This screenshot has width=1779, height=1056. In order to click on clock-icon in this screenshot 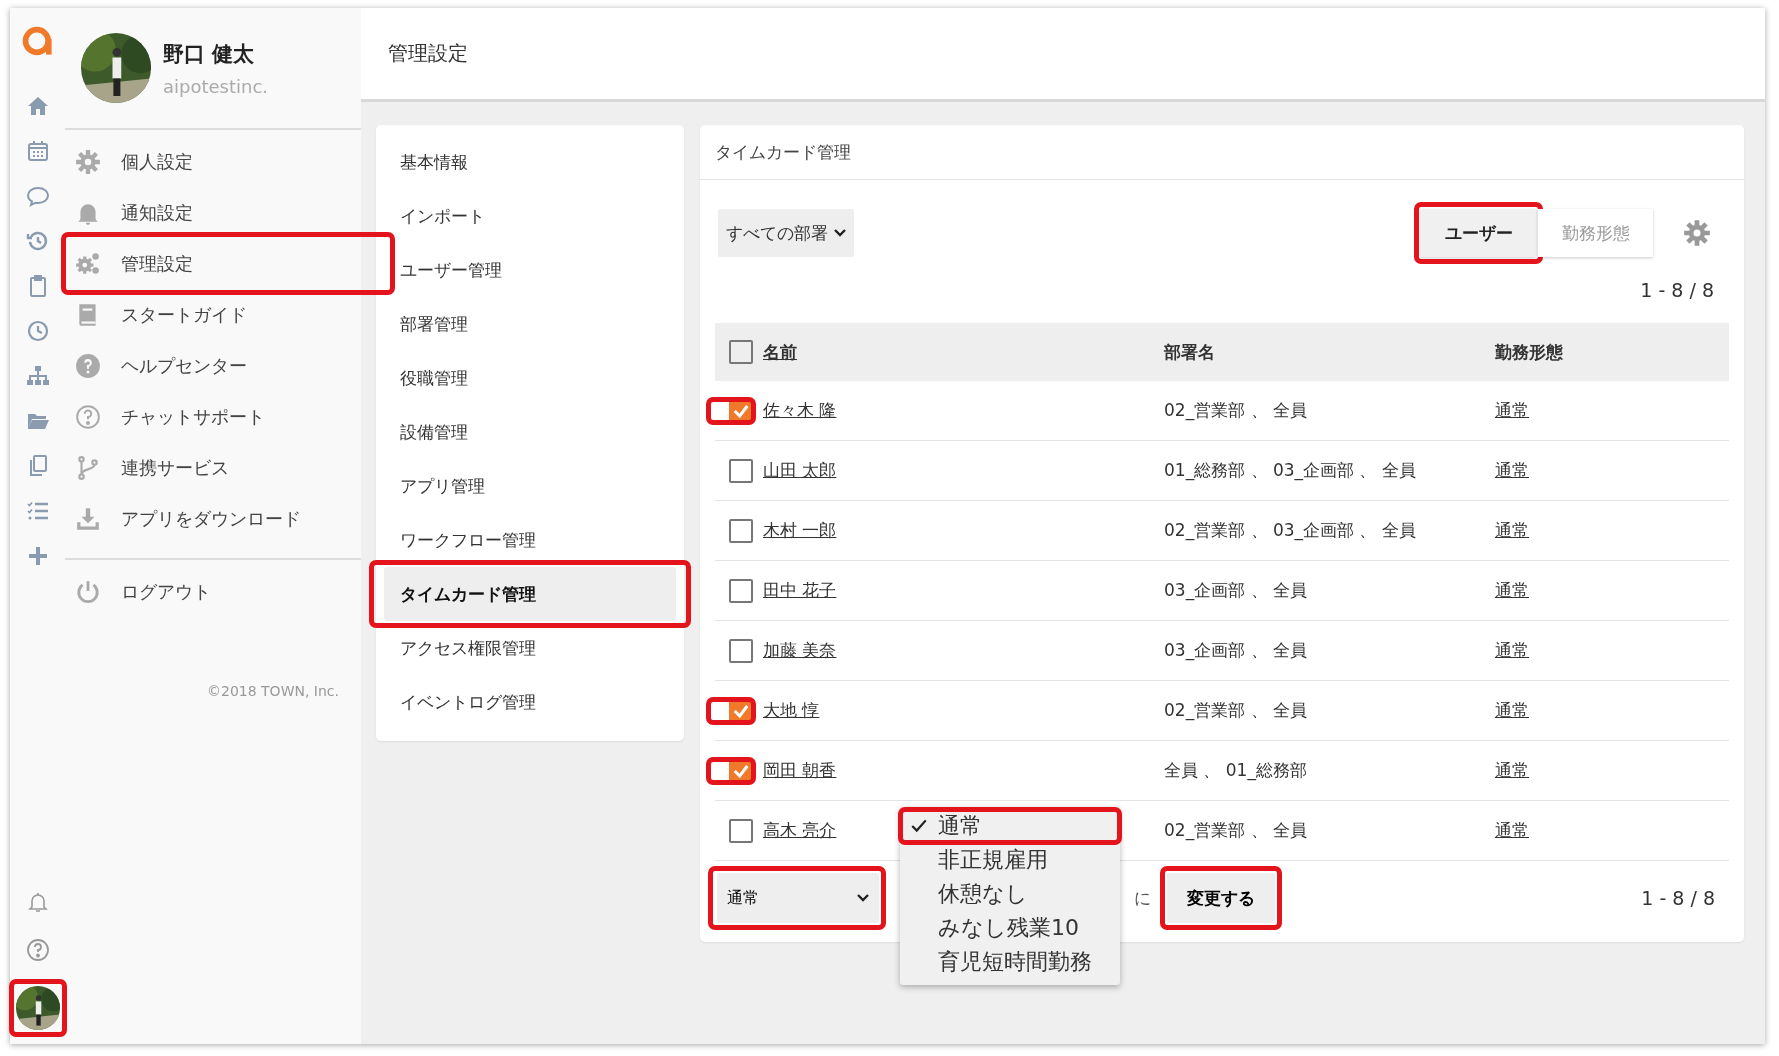, I will do `click(37, 331)`.